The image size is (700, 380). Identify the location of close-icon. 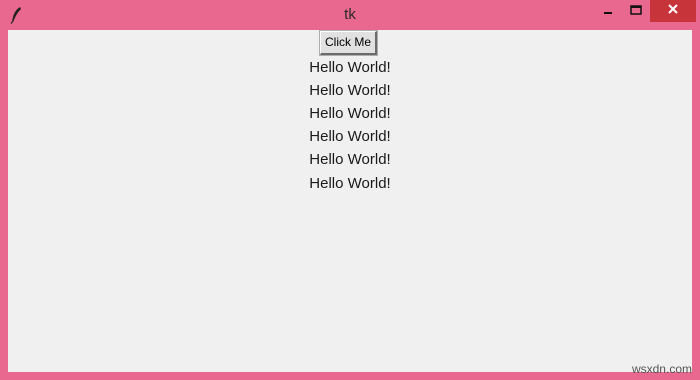
(673, 11).